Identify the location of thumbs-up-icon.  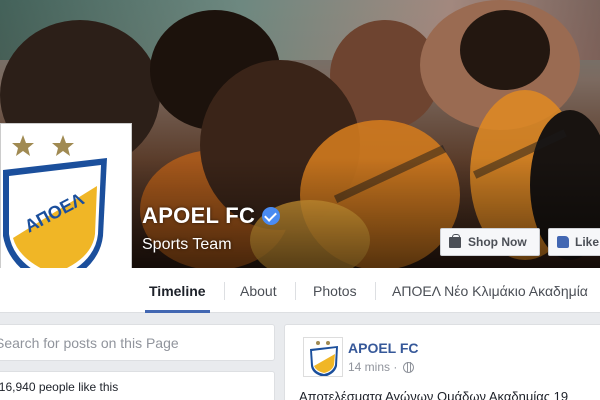
(563, 242).